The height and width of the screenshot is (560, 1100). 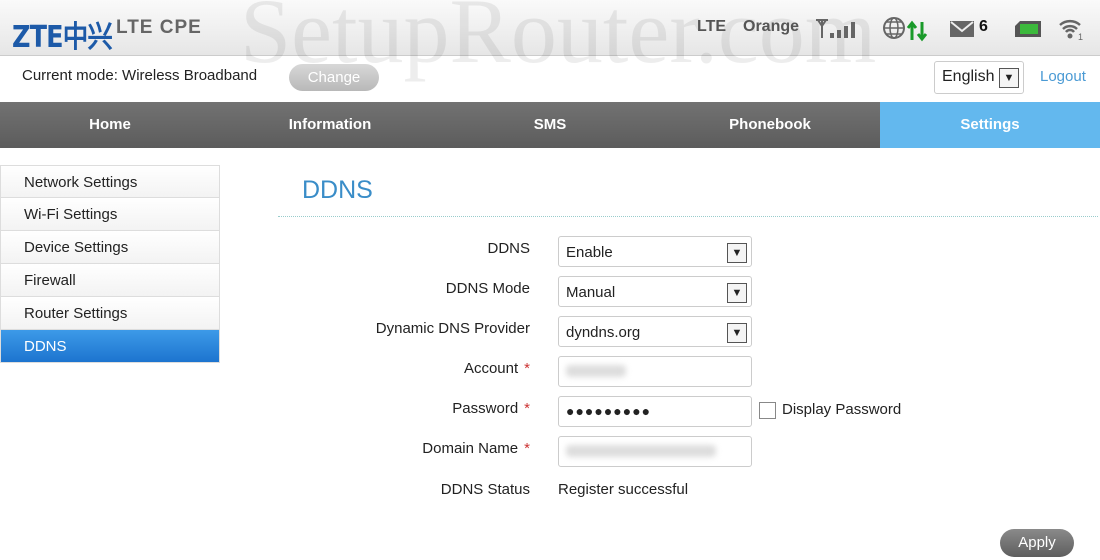 What do you see at coordinates (983, 26) in the screenshot?
I see `sms-count: 6` at bounding box center [983, 26].